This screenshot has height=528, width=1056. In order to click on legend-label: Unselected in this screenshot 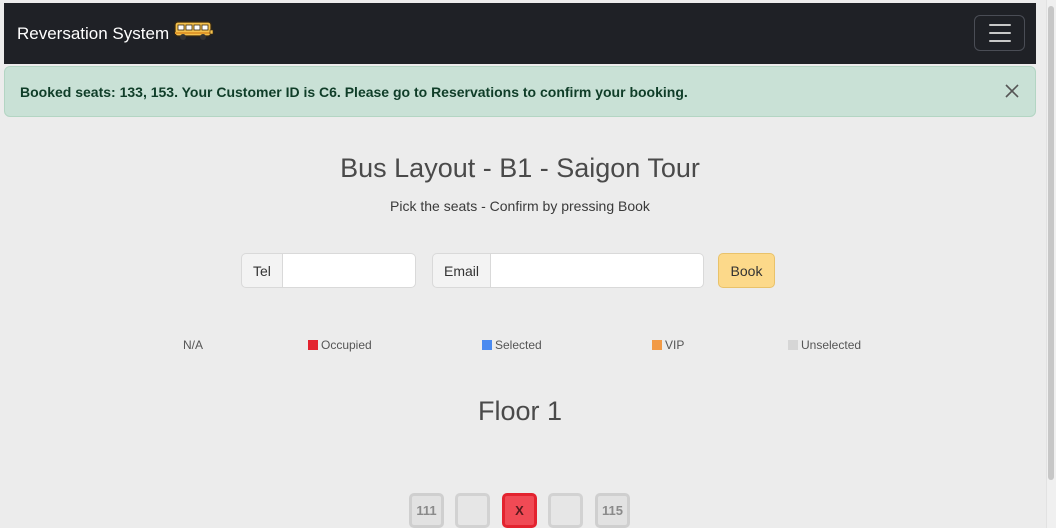, I will do `click(831, 345)`.